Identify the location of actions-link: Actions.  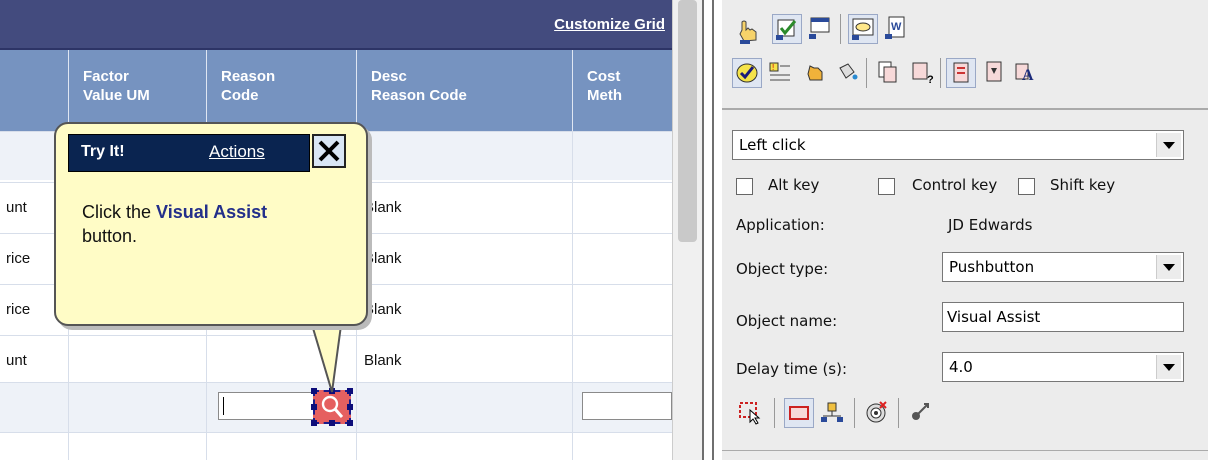
(237, 152).